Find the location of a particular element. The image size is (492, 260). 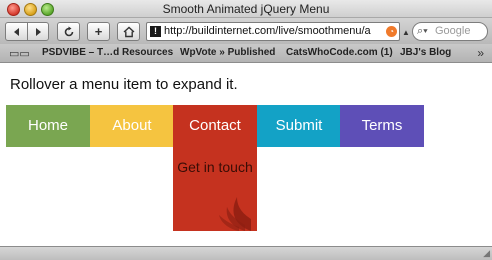

window-title: Smooth Animated jQuery Menu is located at coordinates (246, 9).